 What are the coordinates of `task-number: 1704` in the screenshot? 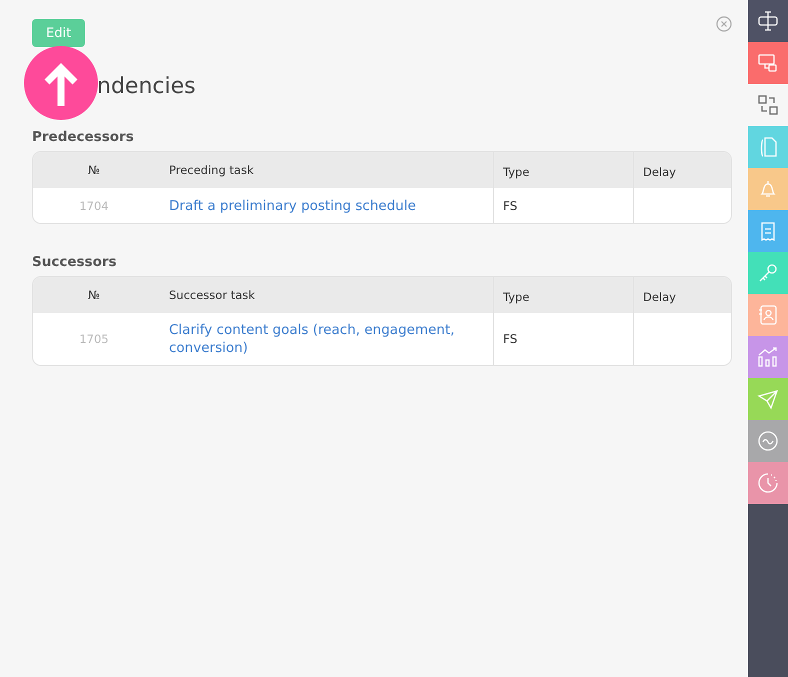 It's located at (94, 205).